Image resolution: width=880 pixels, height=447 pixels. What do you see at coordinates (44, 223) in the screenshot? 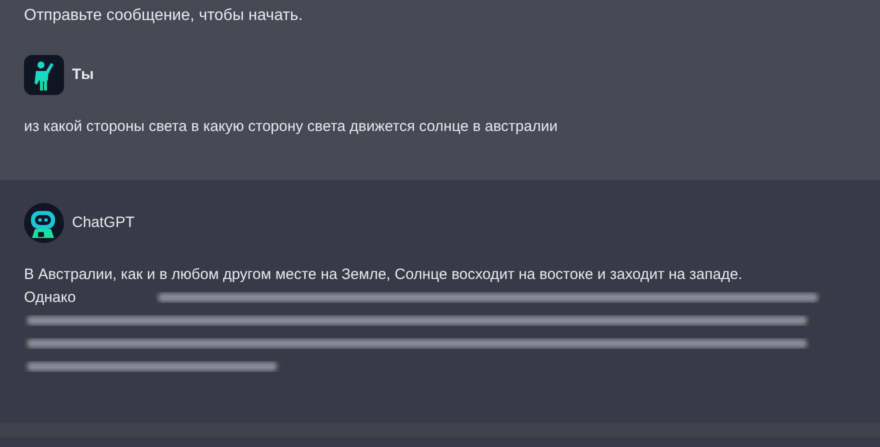
I see `robot-avatar-icon` at bounding box center [44, 223].